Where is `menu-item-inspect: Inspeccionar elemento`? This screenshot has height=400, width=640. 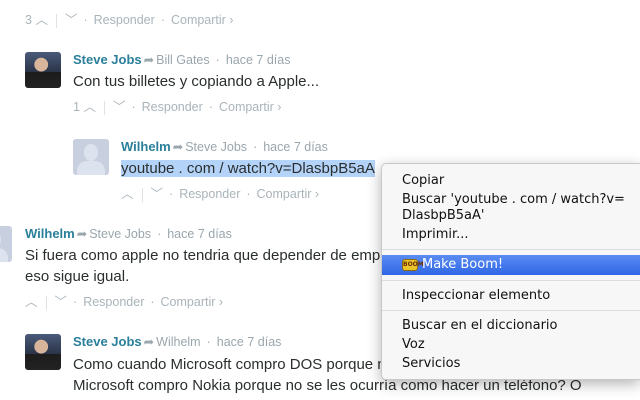
menu-item-inspect: Inspeccionar elemento is located at coordinates (511, 295).